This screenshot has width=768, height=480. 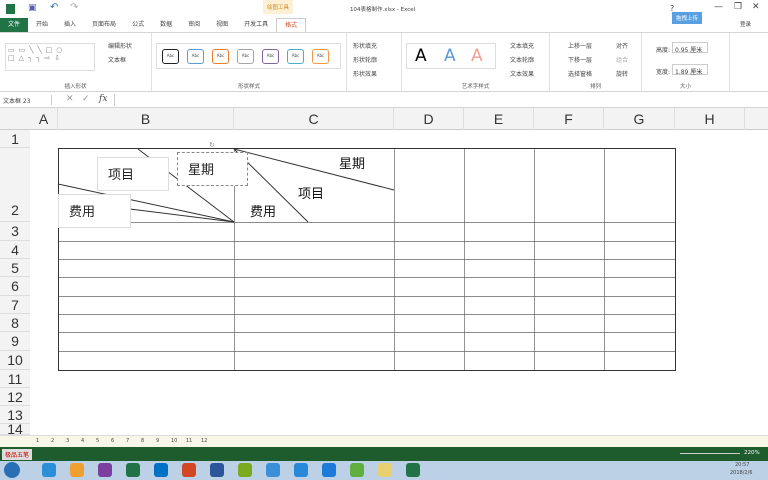 What do you see at coordinates (67, 441) in the screenshot?
I see `sheet-tab: 3` at bounding box center [67, 441].